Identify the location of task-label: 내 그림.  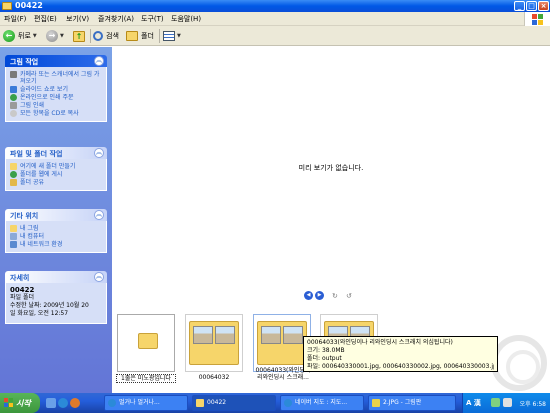
(29, 228).